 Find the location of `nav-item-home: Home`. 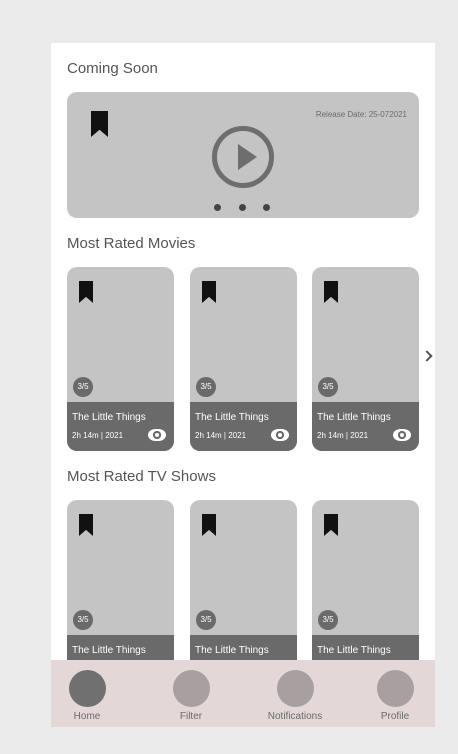

nav-item-home: Home is located at coordinates (87, 697).